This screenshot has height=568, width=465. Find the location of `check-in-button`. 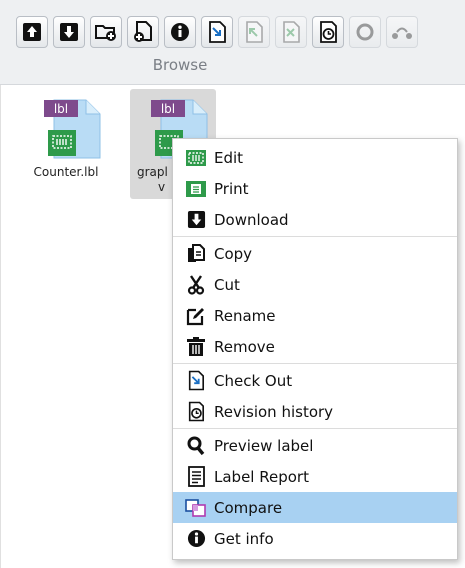

check-in-button is located at coordinates (254, 32).